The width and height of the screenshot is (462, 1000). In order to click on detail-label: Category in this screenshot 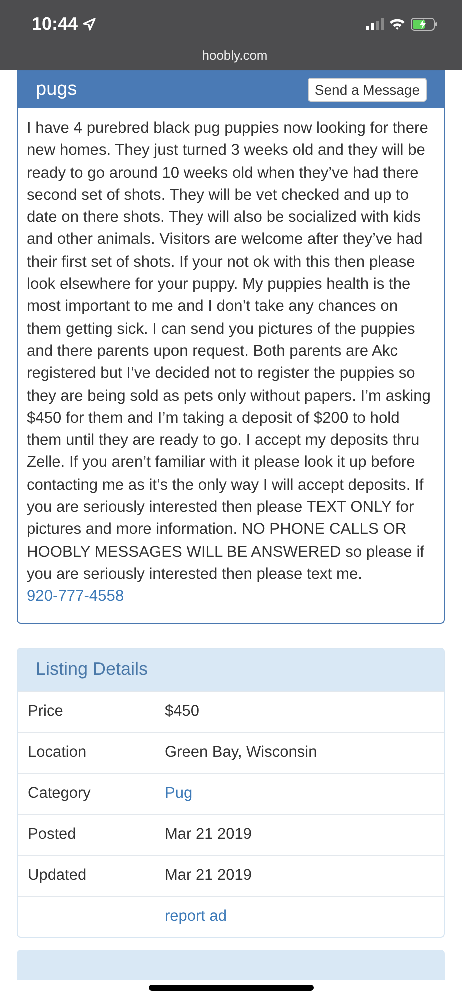, I will do `click(59, 793)`.